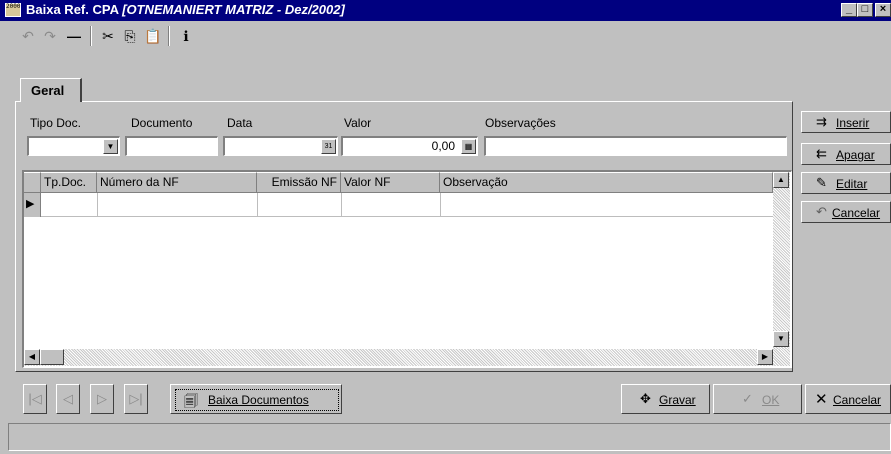 Image resolution: width=891 pixels, height=454 pixels. What do you see at coordinates (407, 357) in the screenshot?
I see `horizontal-scrollbar: ◀ ▶` at bounding box center [407, 357].